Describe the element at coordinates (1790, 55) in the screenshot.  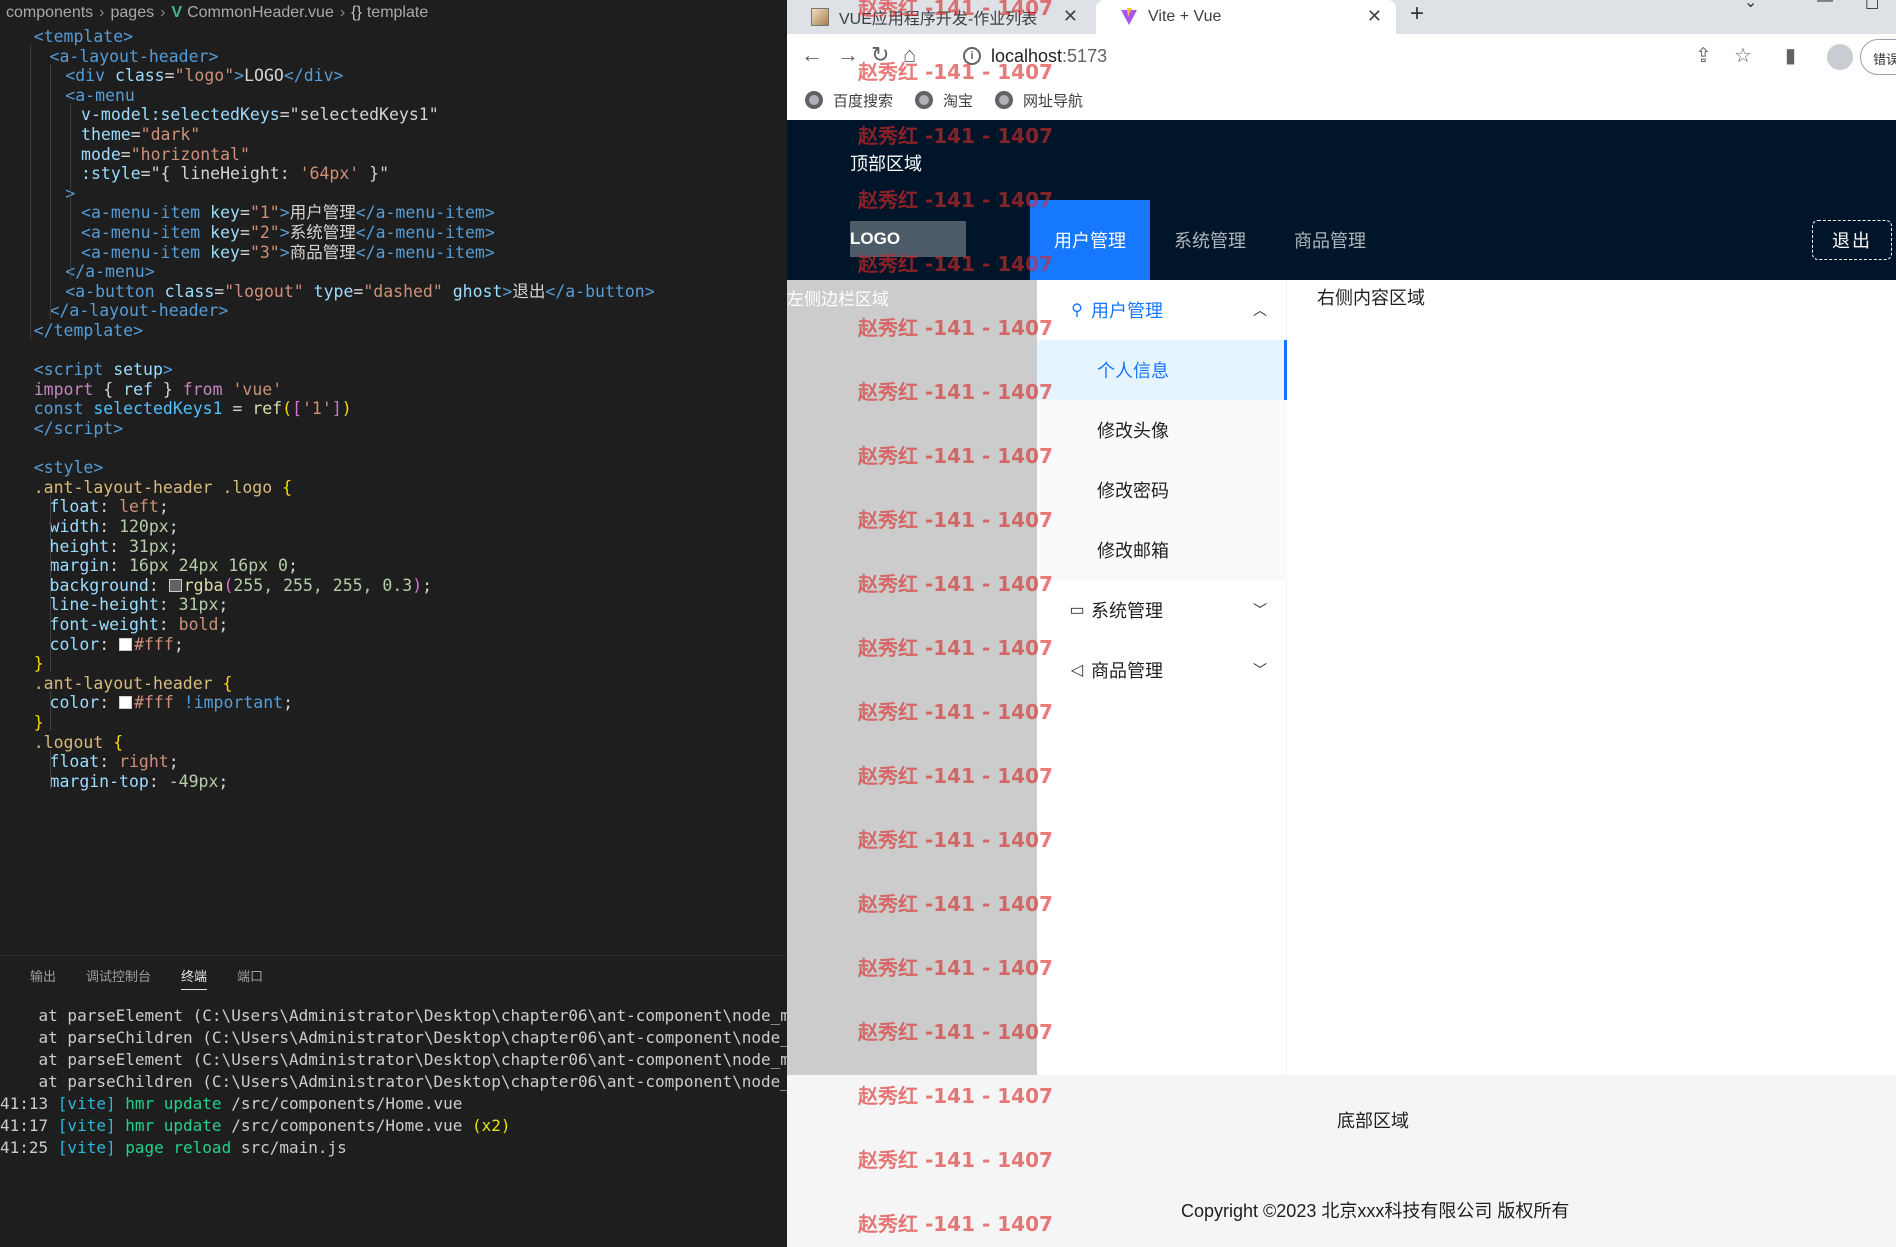
I see `side-panel-icon: ▮` at that location.